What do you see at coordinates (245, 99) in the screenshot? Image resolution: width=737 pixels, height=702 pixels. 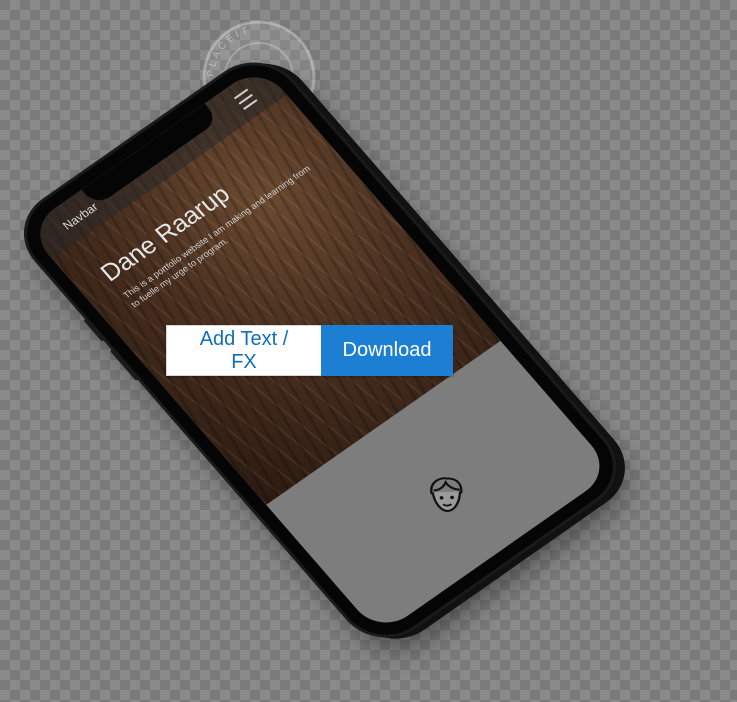 I see `hamburger-icon` at bounding box center [245, 99].